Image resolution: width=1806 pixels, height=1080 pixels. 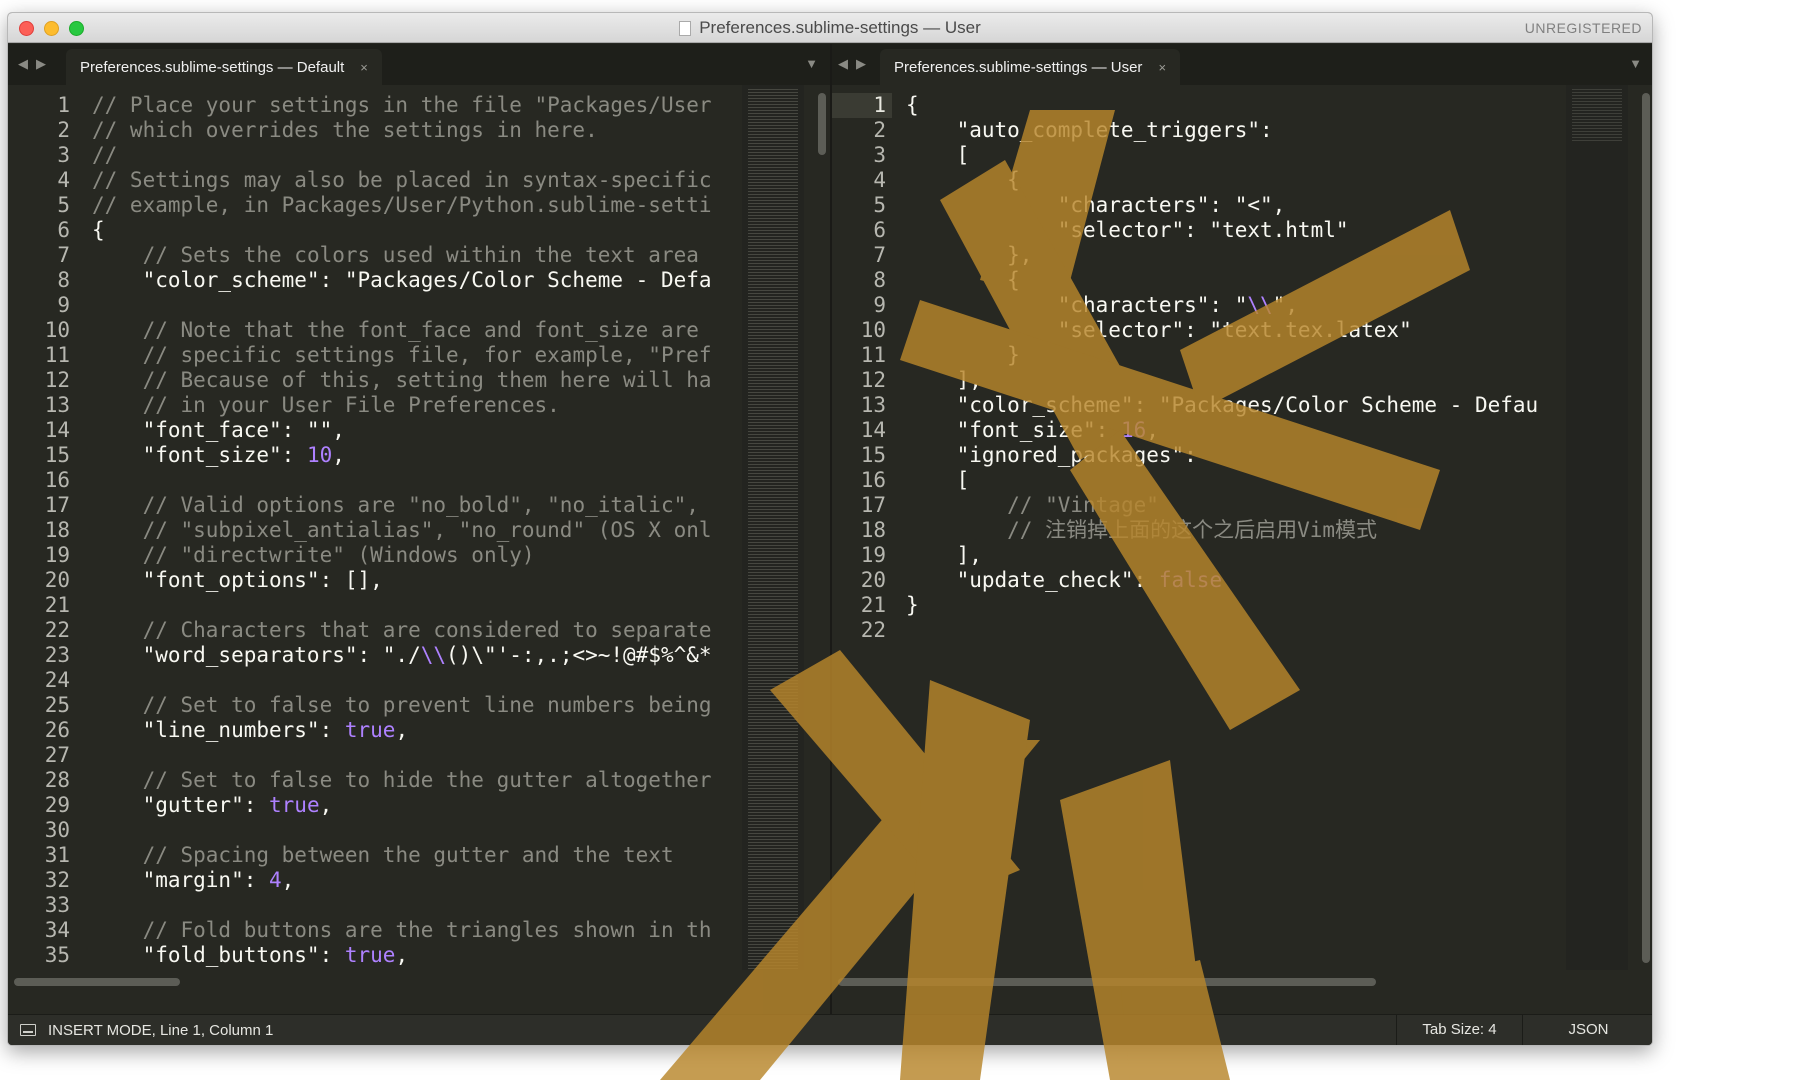 What do you see at coordinates (1268, 455) in the screenshot?
I see `code-line: "ignored_packages":` at bounding box center [1268, 455].